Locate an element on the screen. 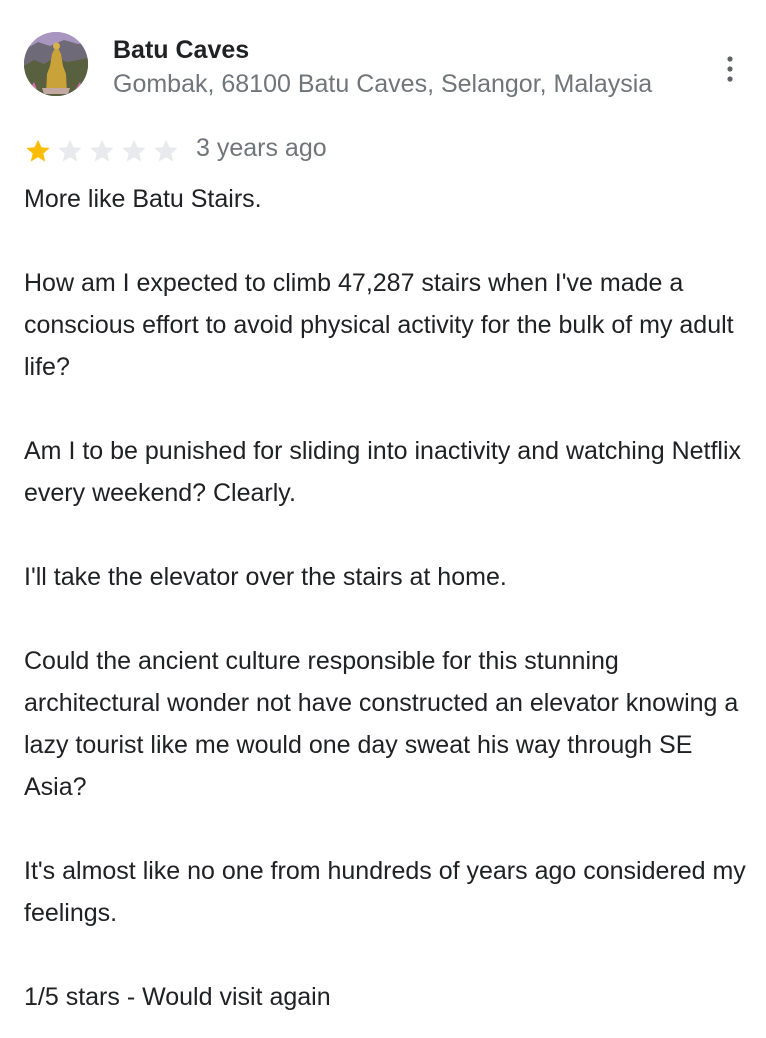  temple-statue-icon is located at coordinates (56, 64).